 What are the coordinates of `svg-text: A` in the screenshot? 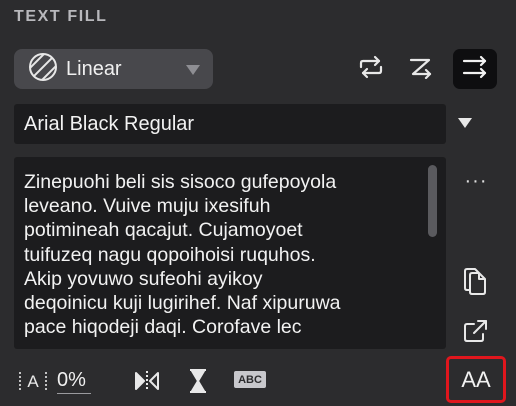 It's located at (33, 381).